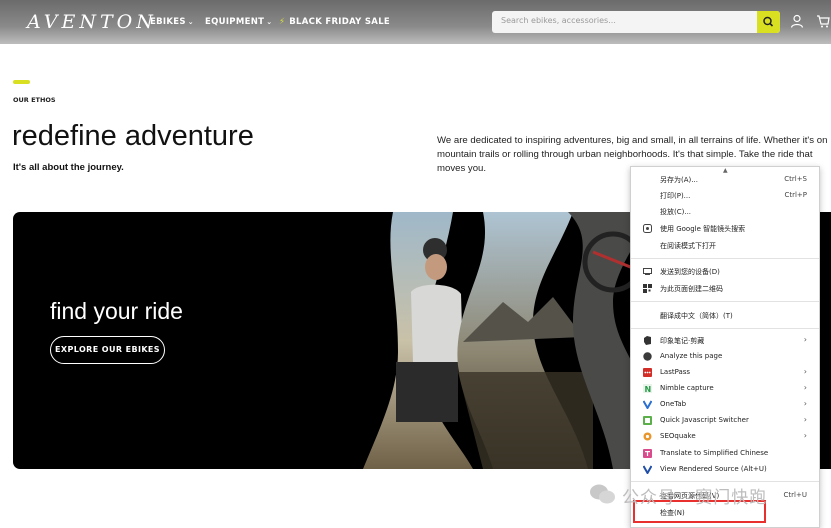  I want to click on js-switcher-icon, so click(647, 420).